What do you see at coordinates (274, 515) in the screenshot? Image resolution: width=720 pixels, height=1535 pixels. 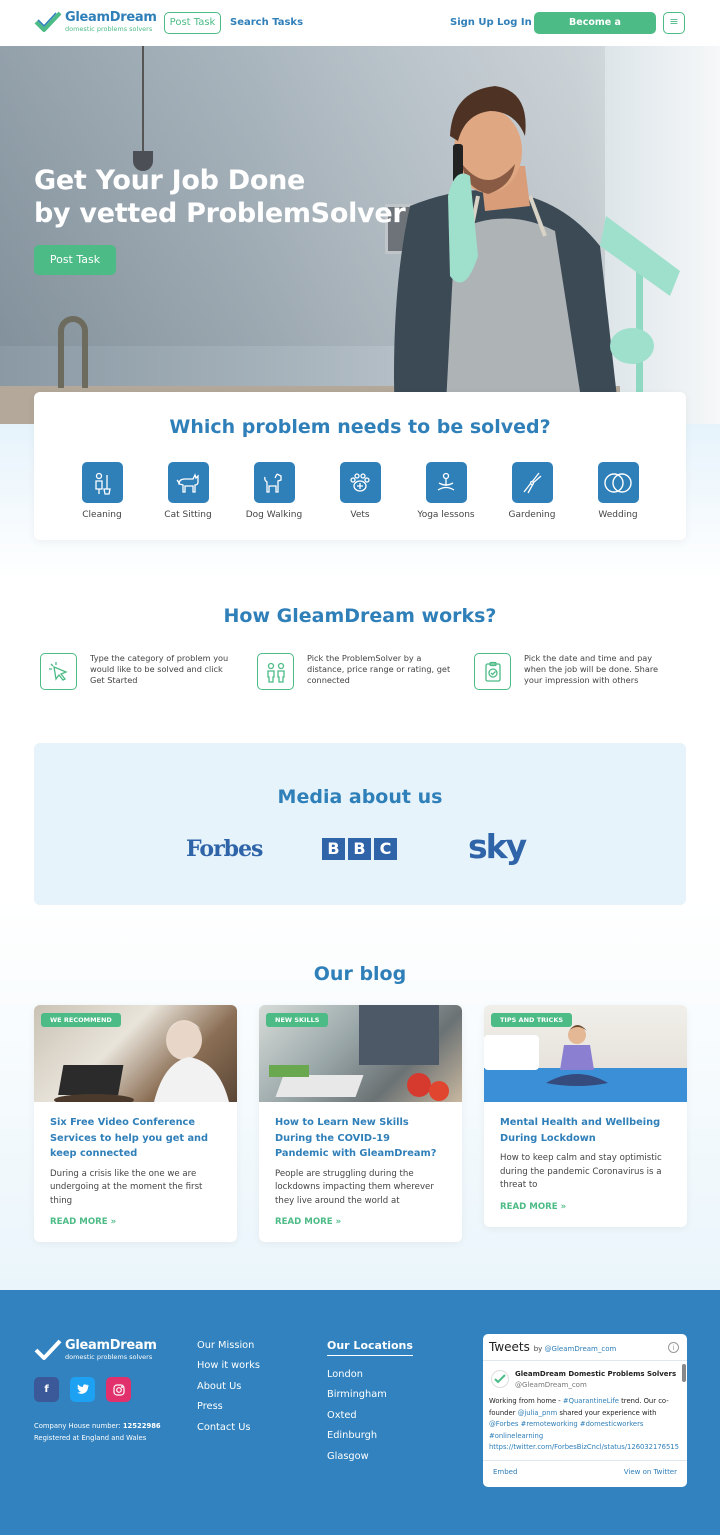 I see `category-label: Dog Walking` at bounding box center [274, 515].